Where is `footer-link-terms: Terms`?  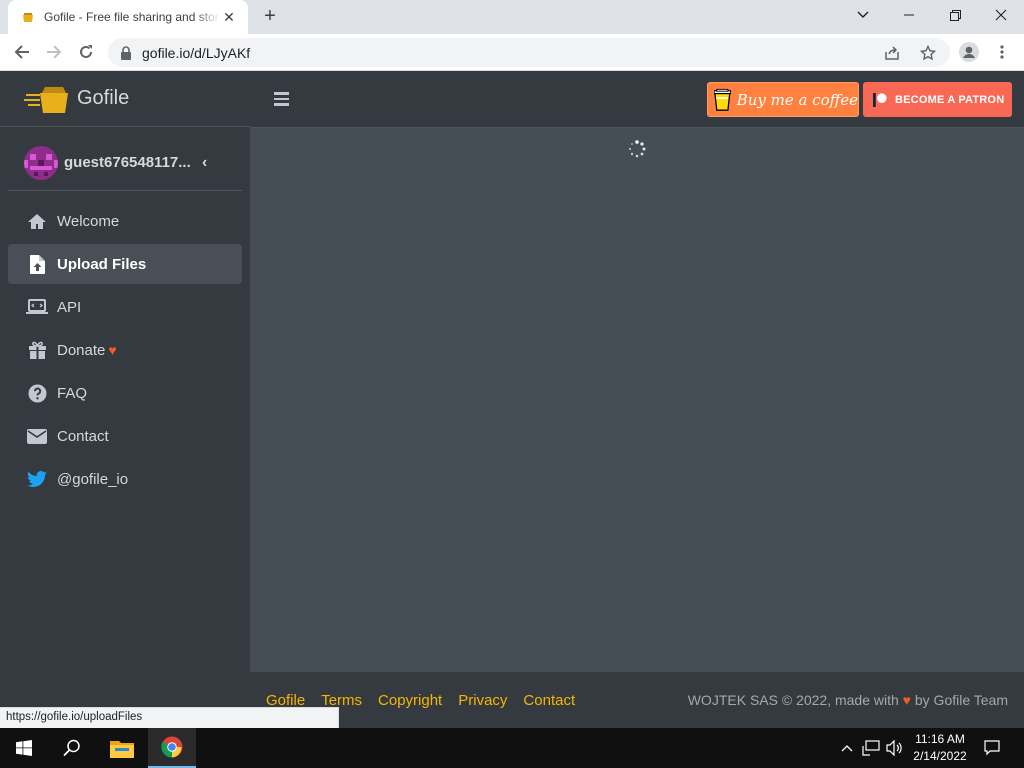 footer-link-terms: Terms is located at coordinates (341, 700).